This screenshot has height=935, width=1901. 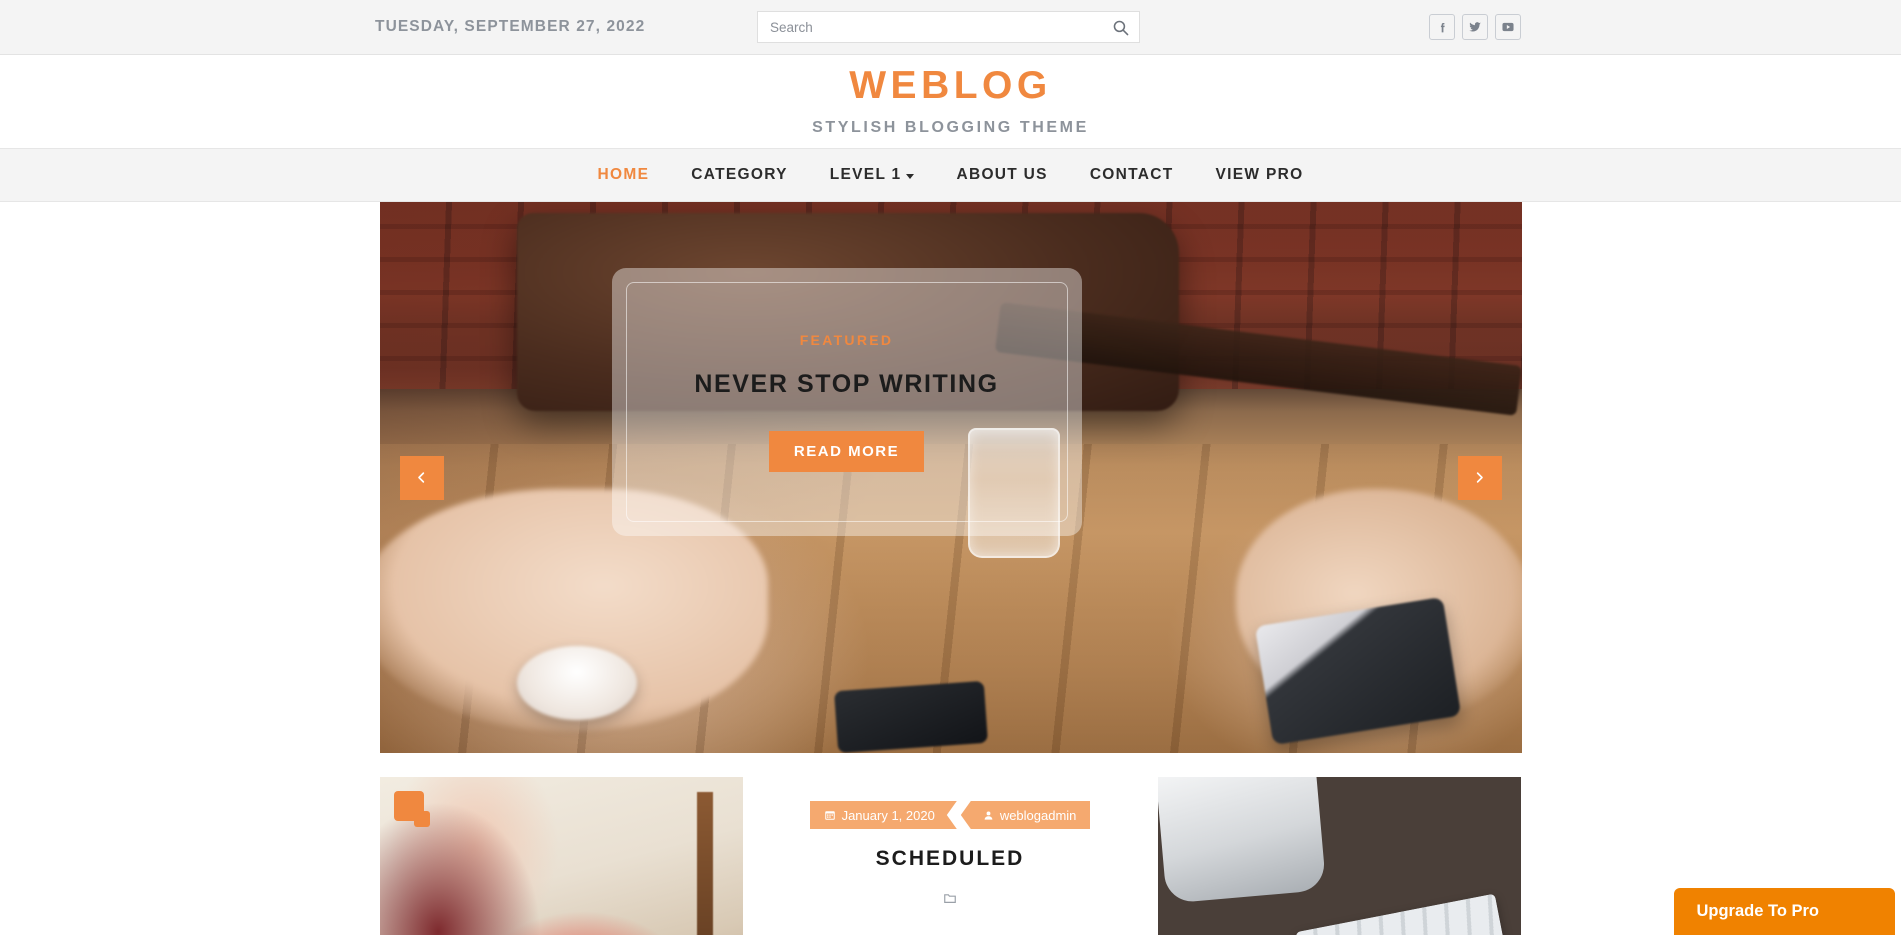 I want to click on upgrade-to-pro-button: Upgrade To Pro, so click(x=1784, y=911).